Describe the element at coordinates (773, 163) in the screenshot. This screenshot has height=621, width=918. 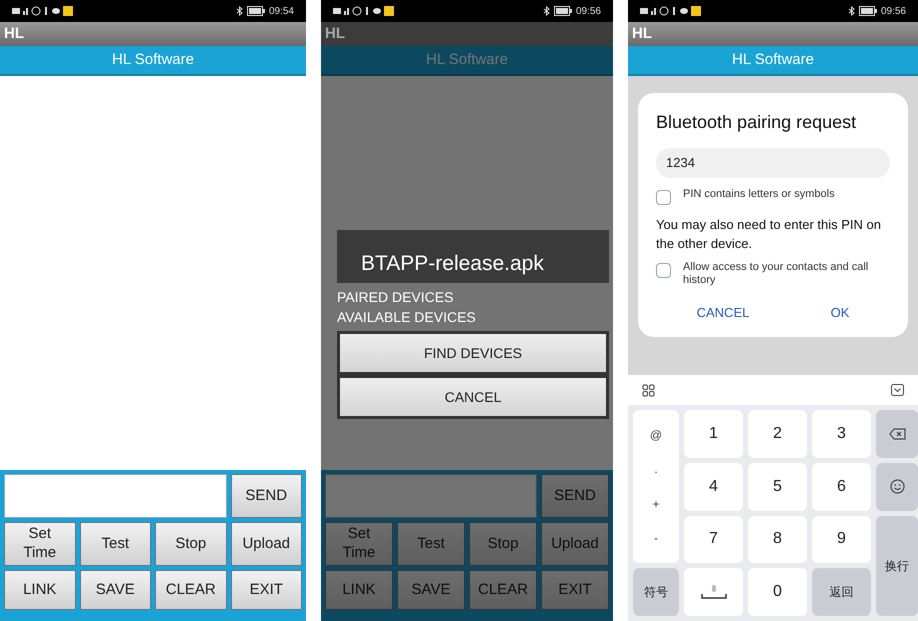
I see `pin-field: 1234` at that location.